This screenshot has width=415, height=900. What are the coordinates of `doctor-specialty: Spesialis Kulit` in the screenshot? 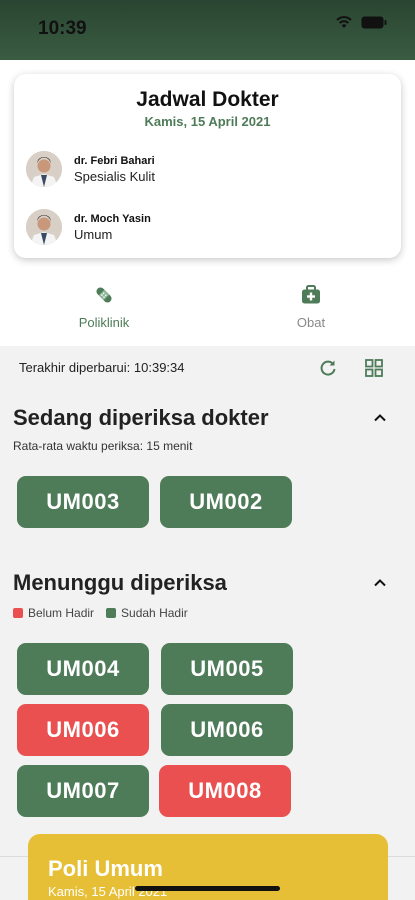 It's located at (114, 176).